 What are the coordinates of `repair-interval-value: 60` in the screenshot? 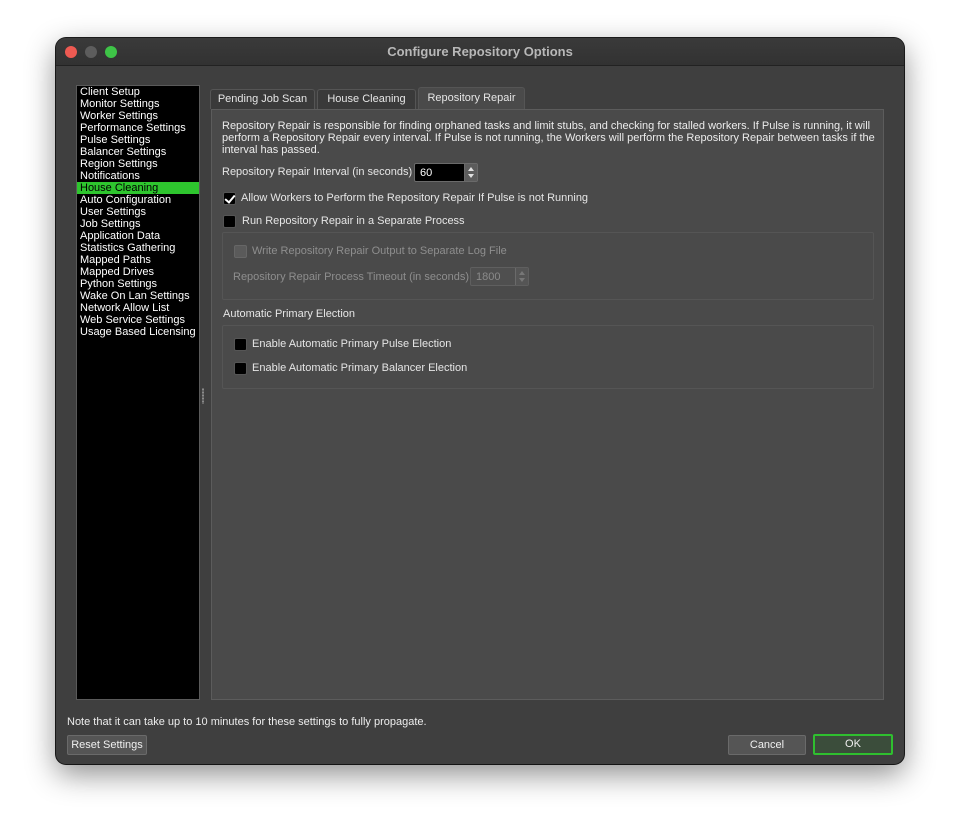 It's located at (426, 173).